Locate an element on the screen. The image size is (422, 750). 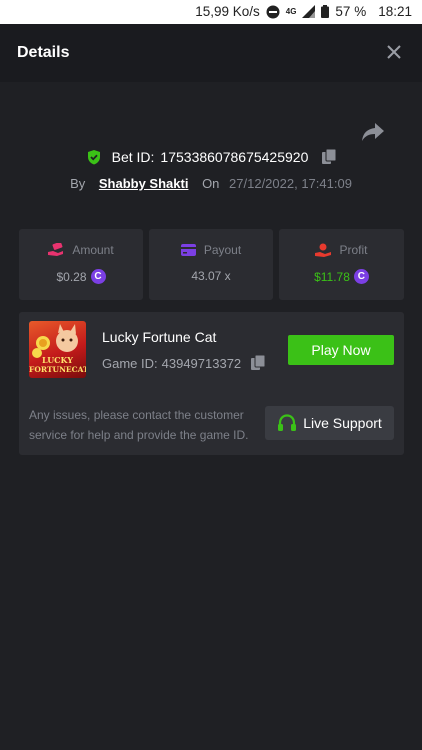
share-icon is located at coordinates (373, 132).